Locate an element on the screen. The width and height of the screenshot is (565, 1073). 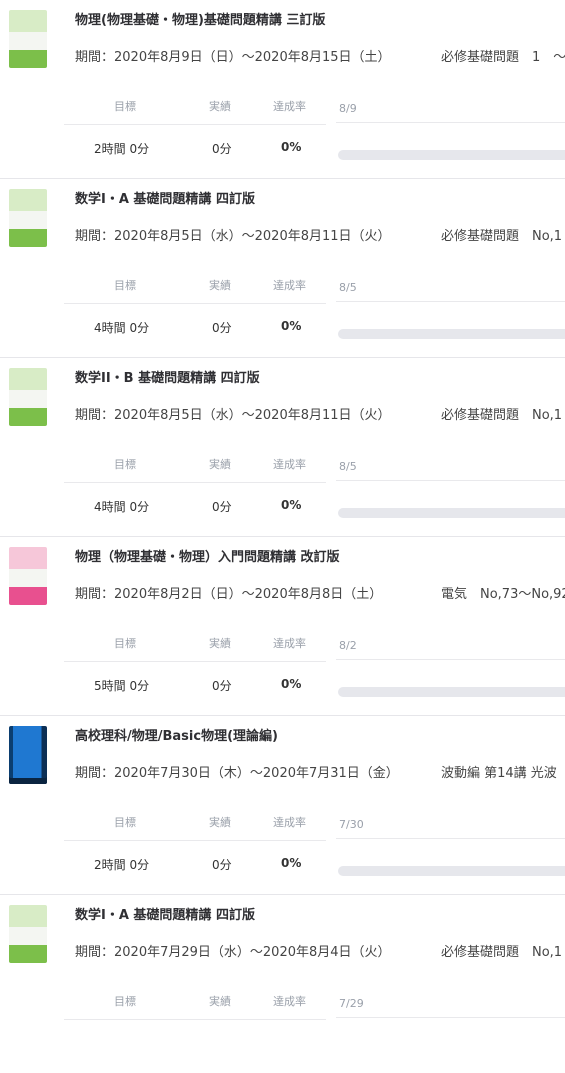
goal-value: 5時間 0分 is located at coordinates (122, 686).